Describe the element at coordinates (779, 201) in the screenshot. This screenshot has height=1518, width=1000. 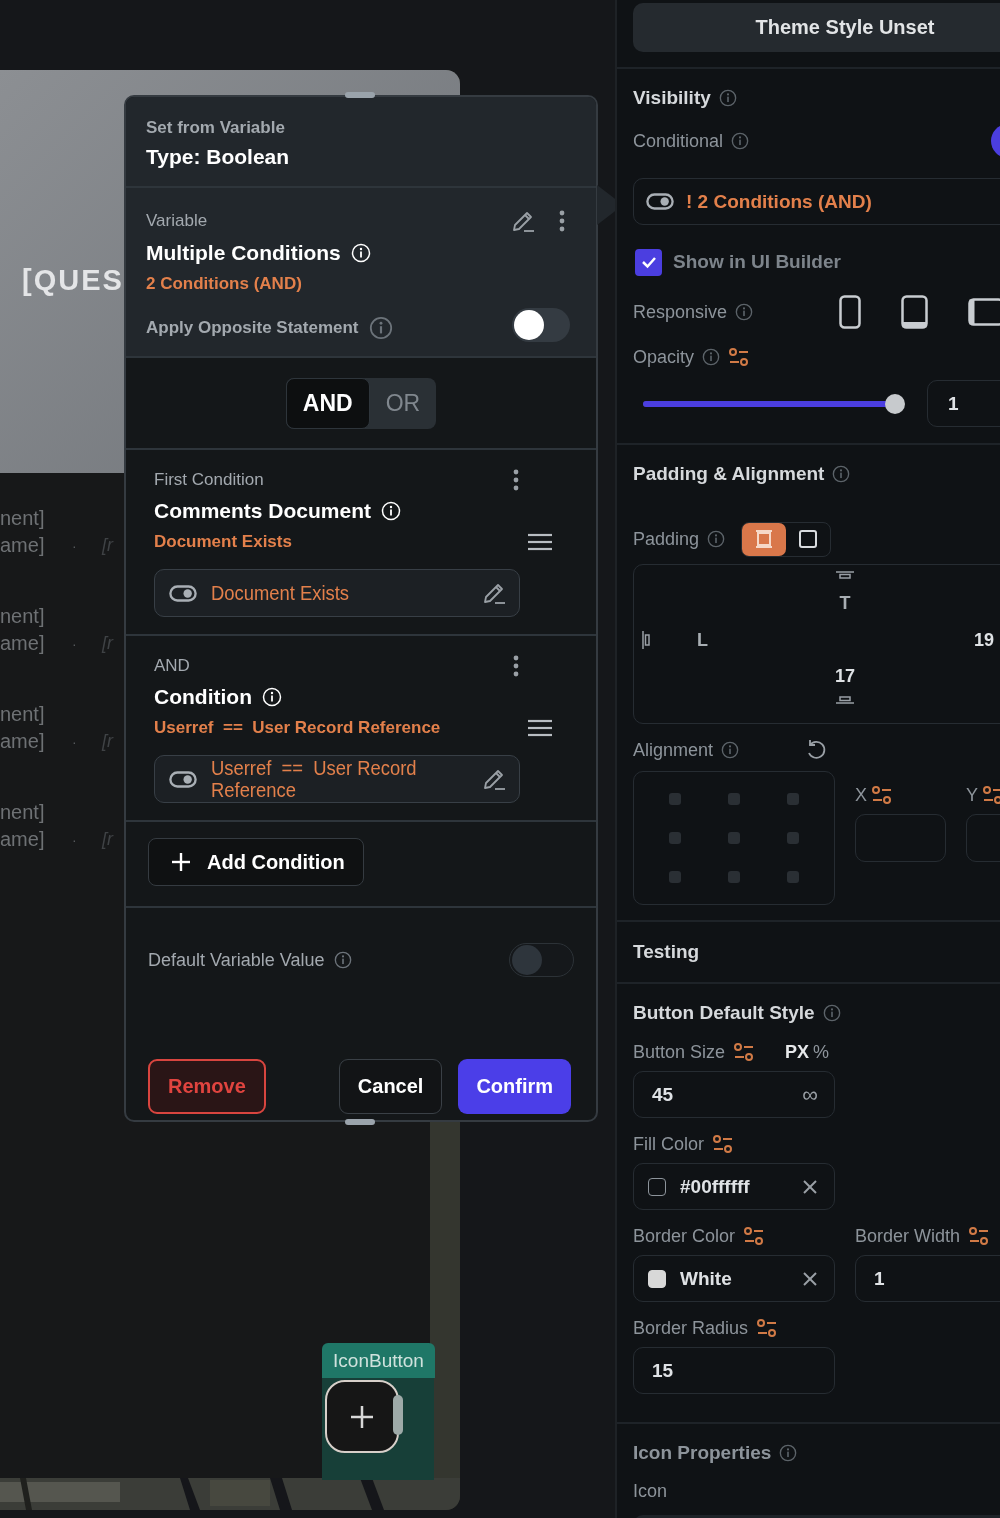
I see `condition-value: ! 2 Conditions (AND)` at that location.